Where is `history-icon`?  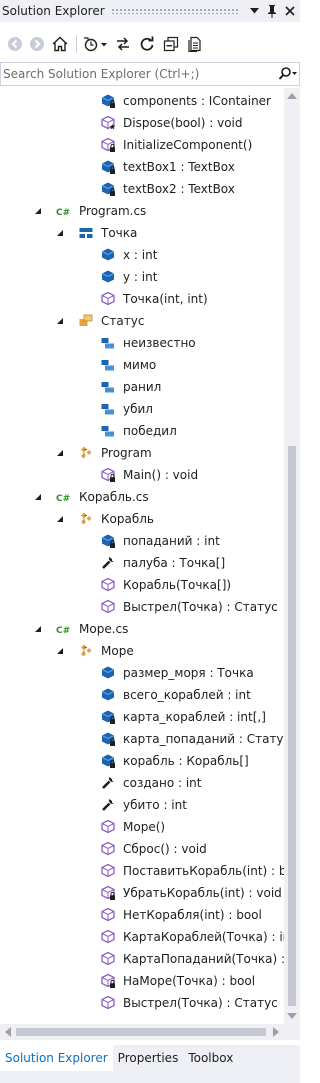 history-icon is located at coordinates (96, 44).